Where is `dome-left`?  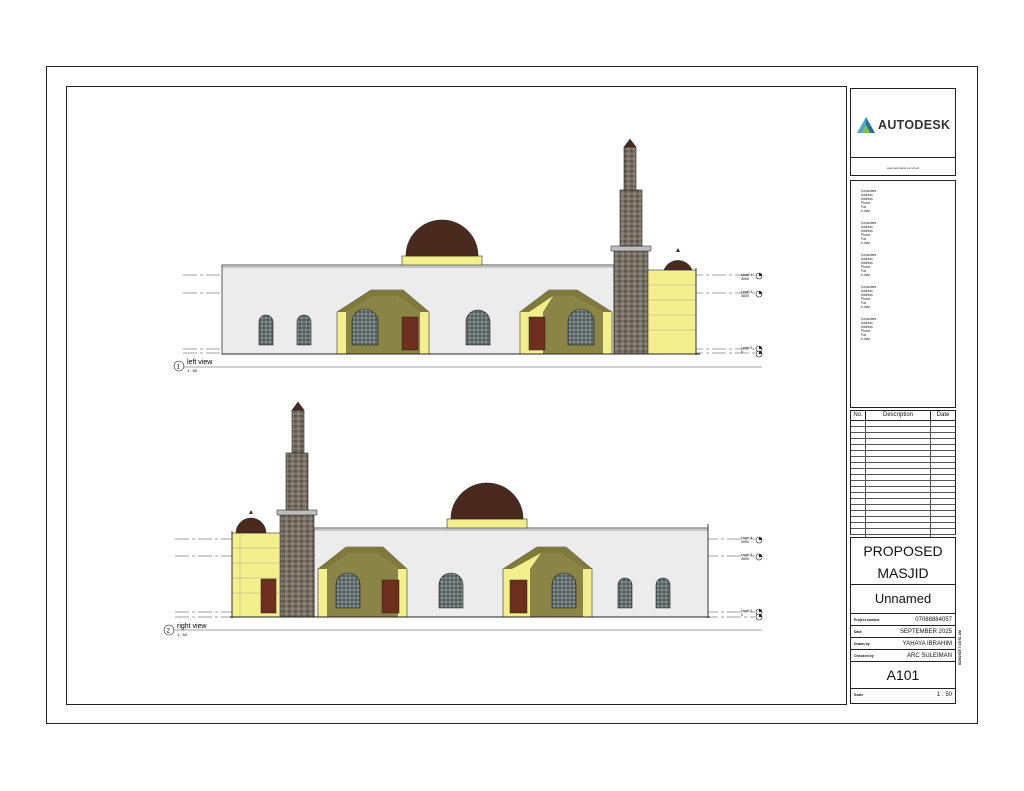
dome-left is located at coordinates (442, 238).